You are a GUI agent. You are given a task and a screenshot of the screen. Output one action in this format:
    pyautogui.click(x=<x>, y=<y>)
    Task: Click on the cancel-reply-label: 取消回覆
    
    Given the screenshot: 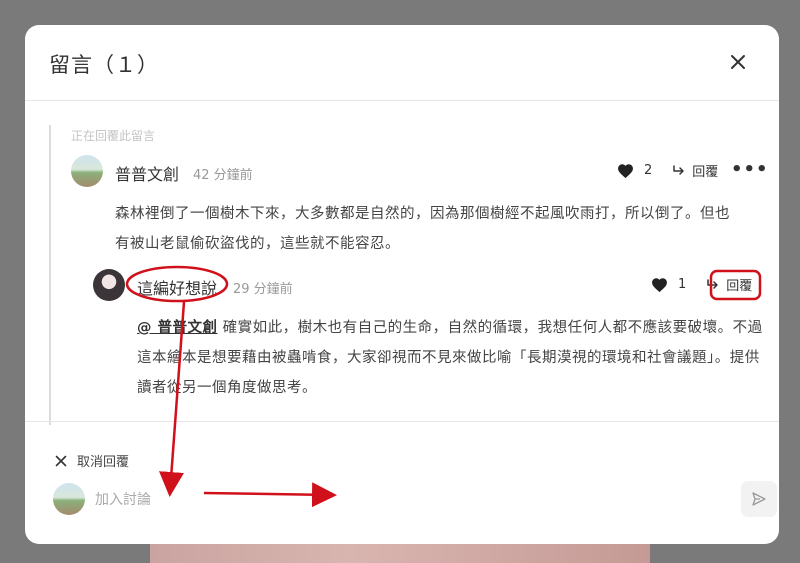 What is the action you would take?
    pyautogui.click(x=103, y=462)
    